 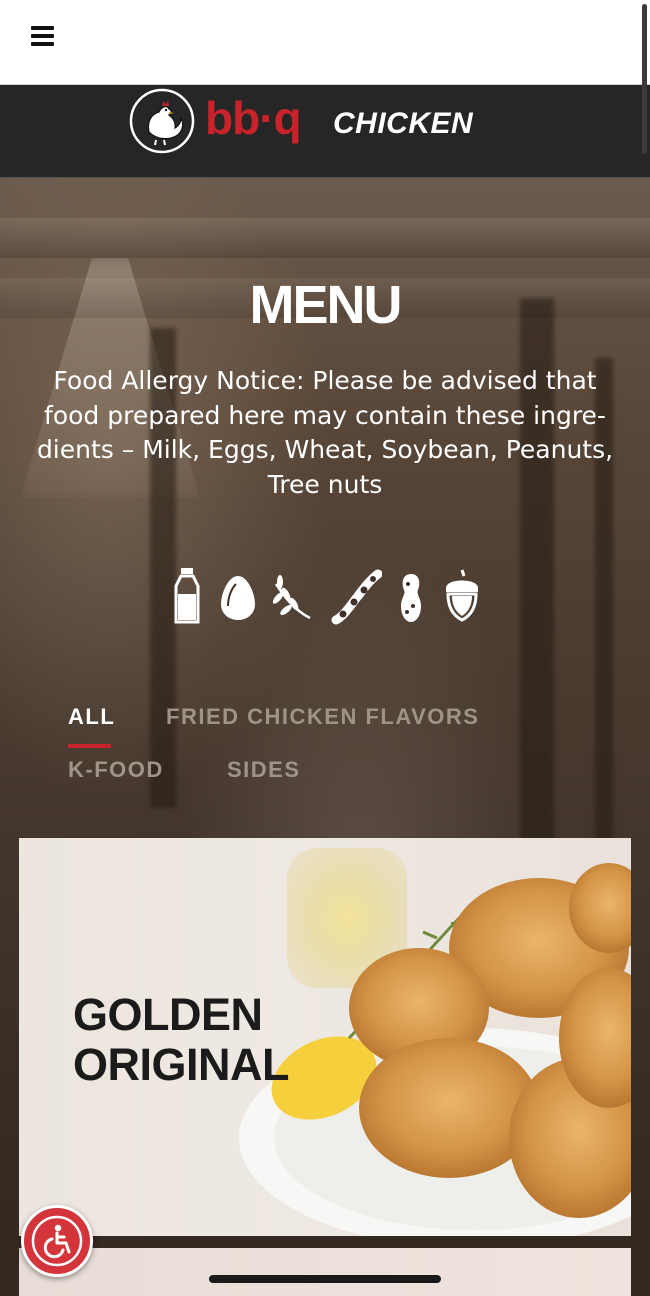 I want to click on bbq-chicken-logo: bb·q CHICKEN, so click(x=329, y=122).